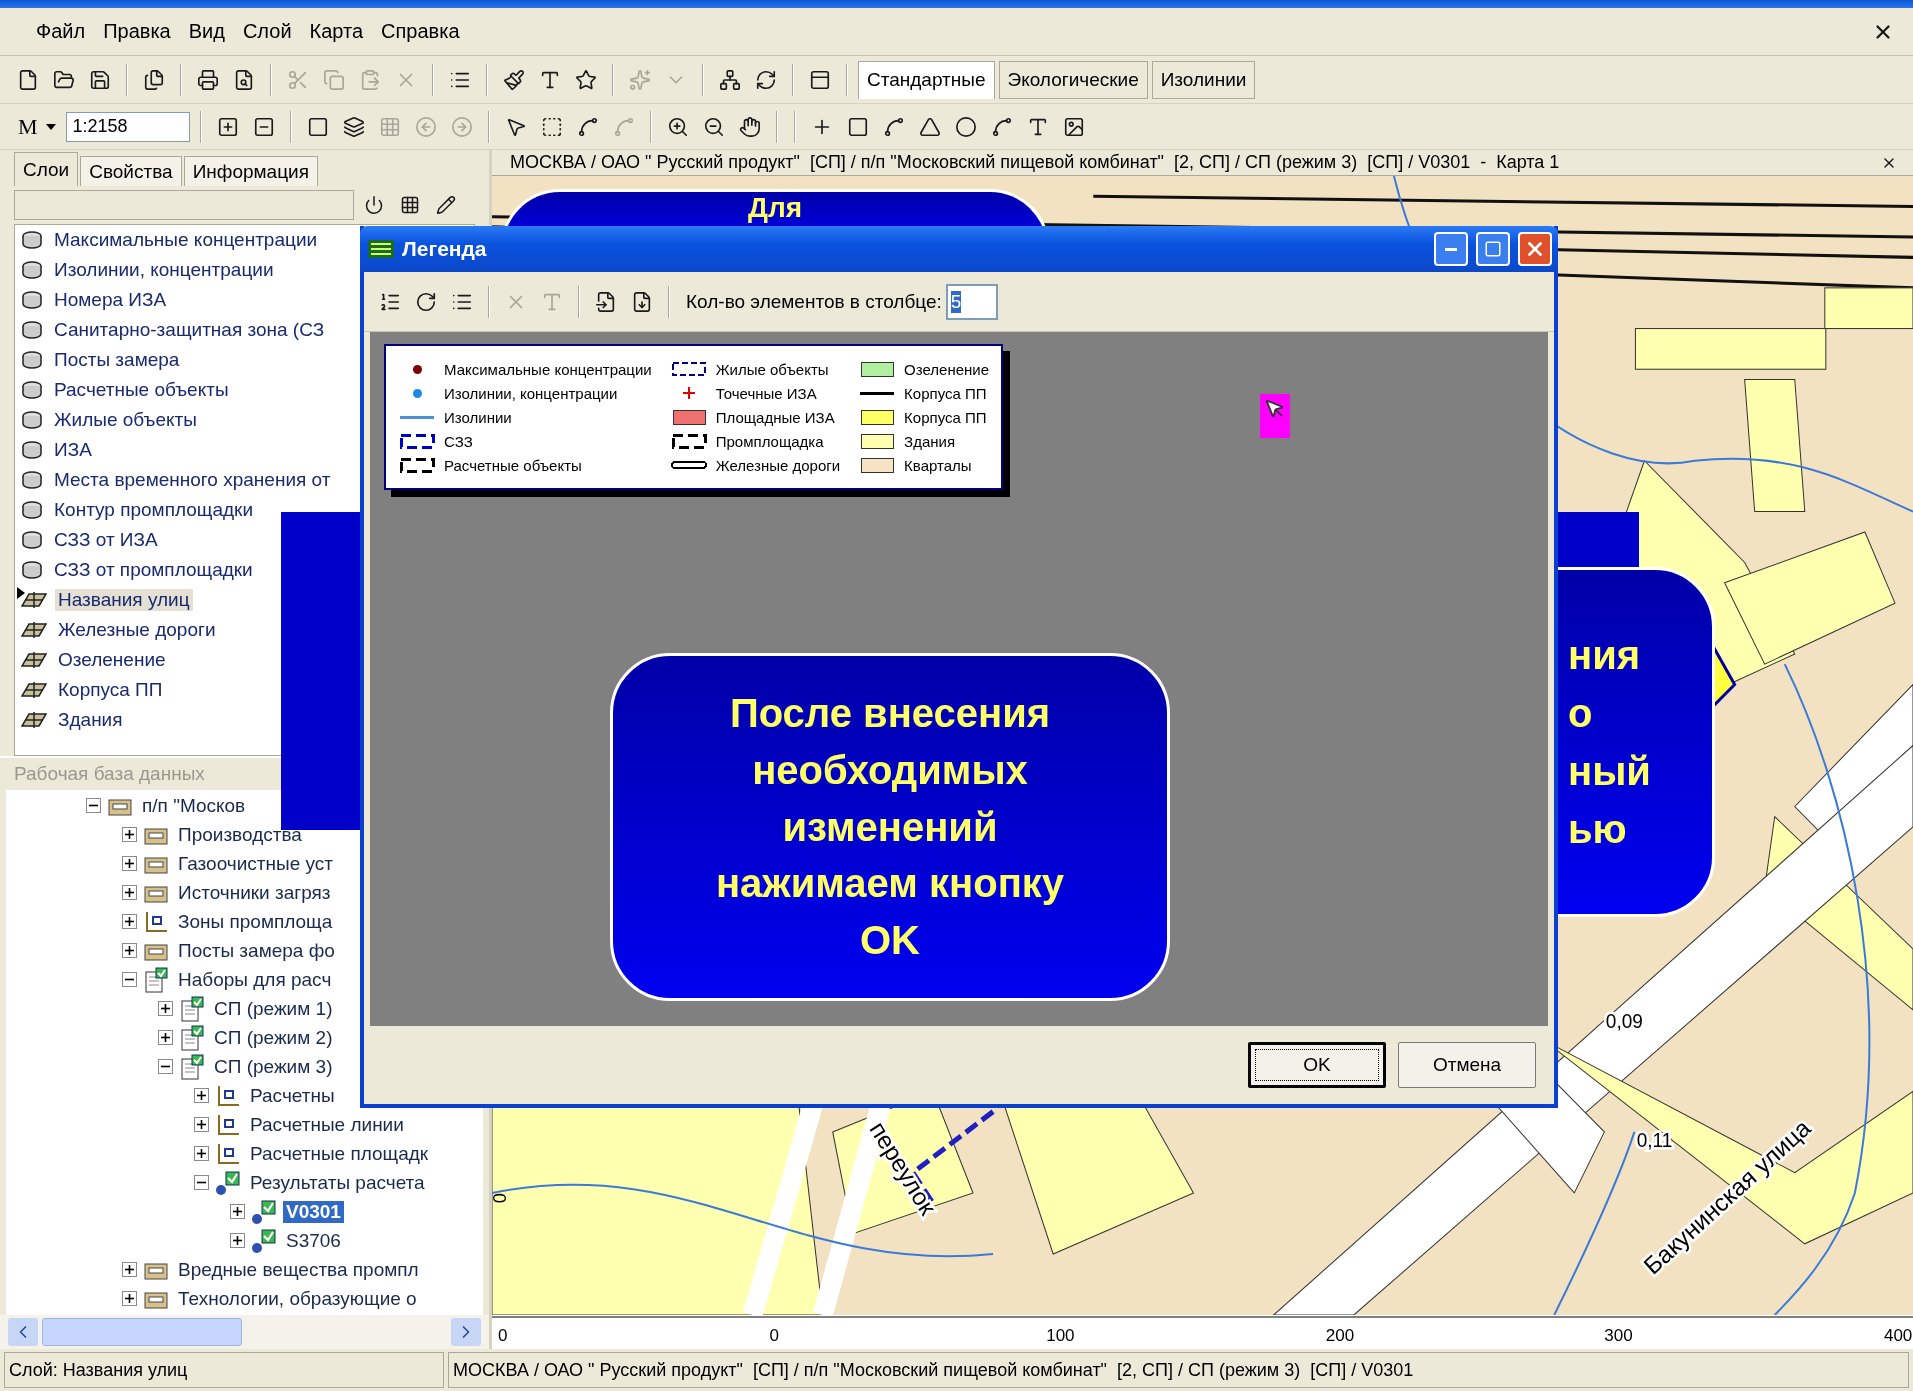 This screenshot has height=1391, width=1913. Describe the element at coordinates (194, 805) in the screenshot. I see `tree-item: п/п "Москов` at that location.